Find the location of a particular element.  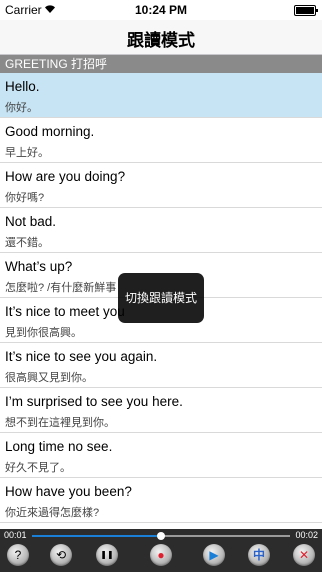

pause-icon: ❚❚ is located at coordinates (107, 554).